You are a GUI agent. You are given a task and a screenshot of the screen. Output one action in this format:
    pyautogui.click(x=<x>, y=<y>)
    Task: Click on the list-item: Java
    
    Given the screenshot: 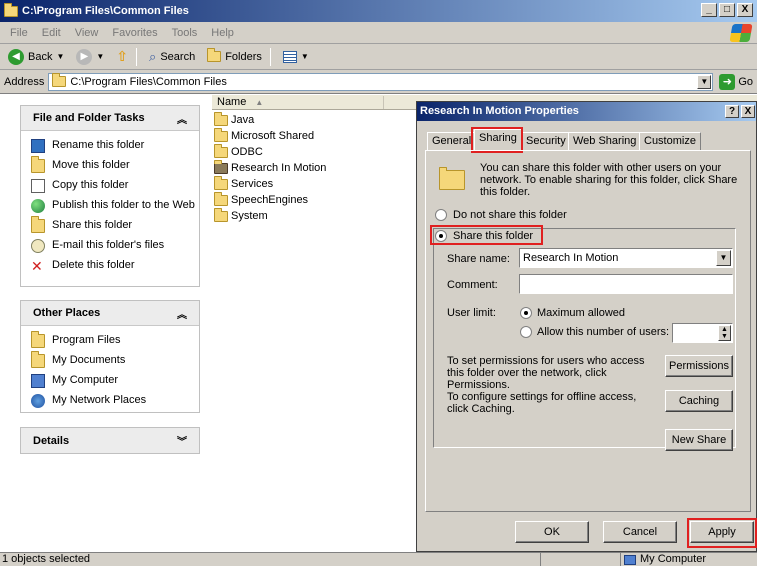 What is the action you would take?
    pyautogui.click(x=234, y=119)
    